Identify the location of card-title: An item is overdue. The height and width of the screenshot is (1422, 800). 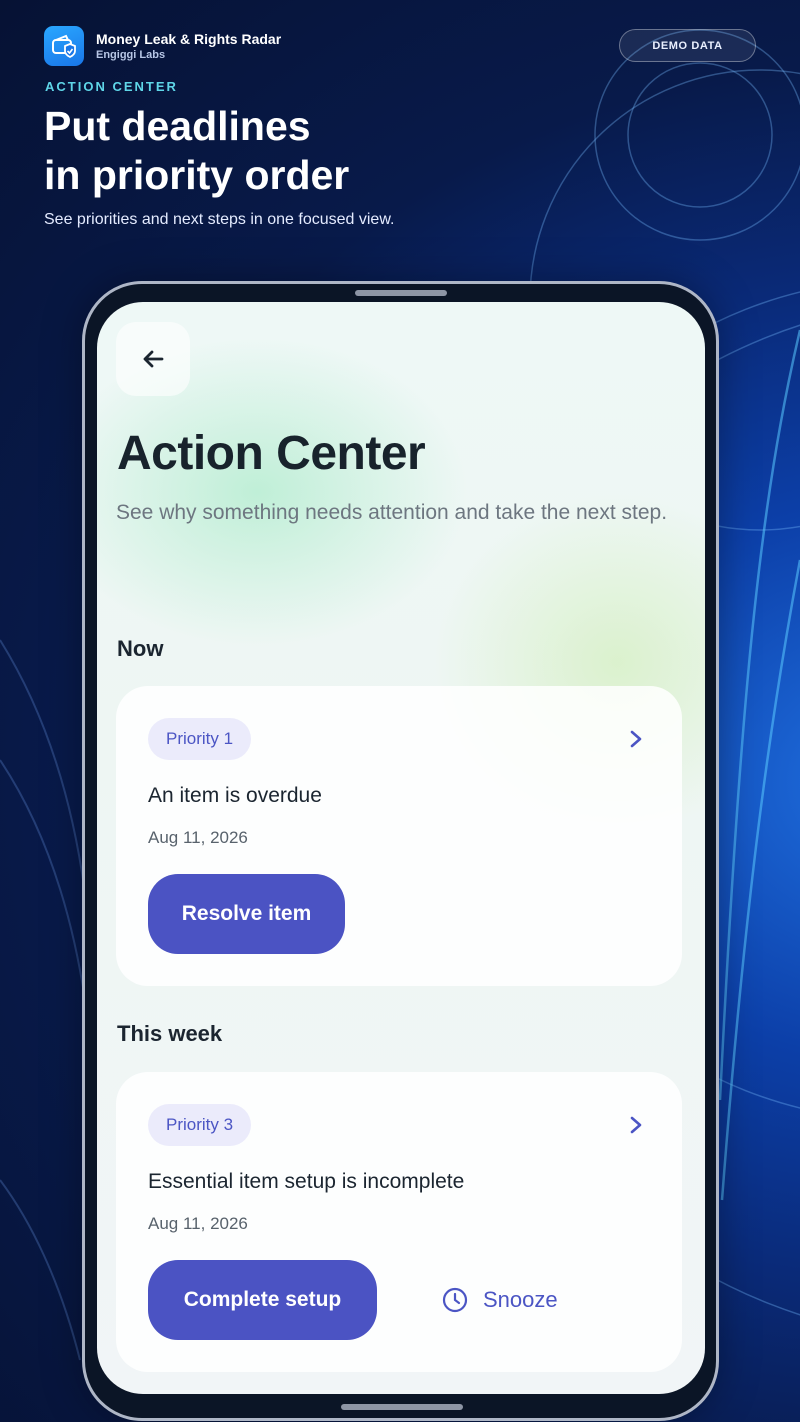
(235, 795).